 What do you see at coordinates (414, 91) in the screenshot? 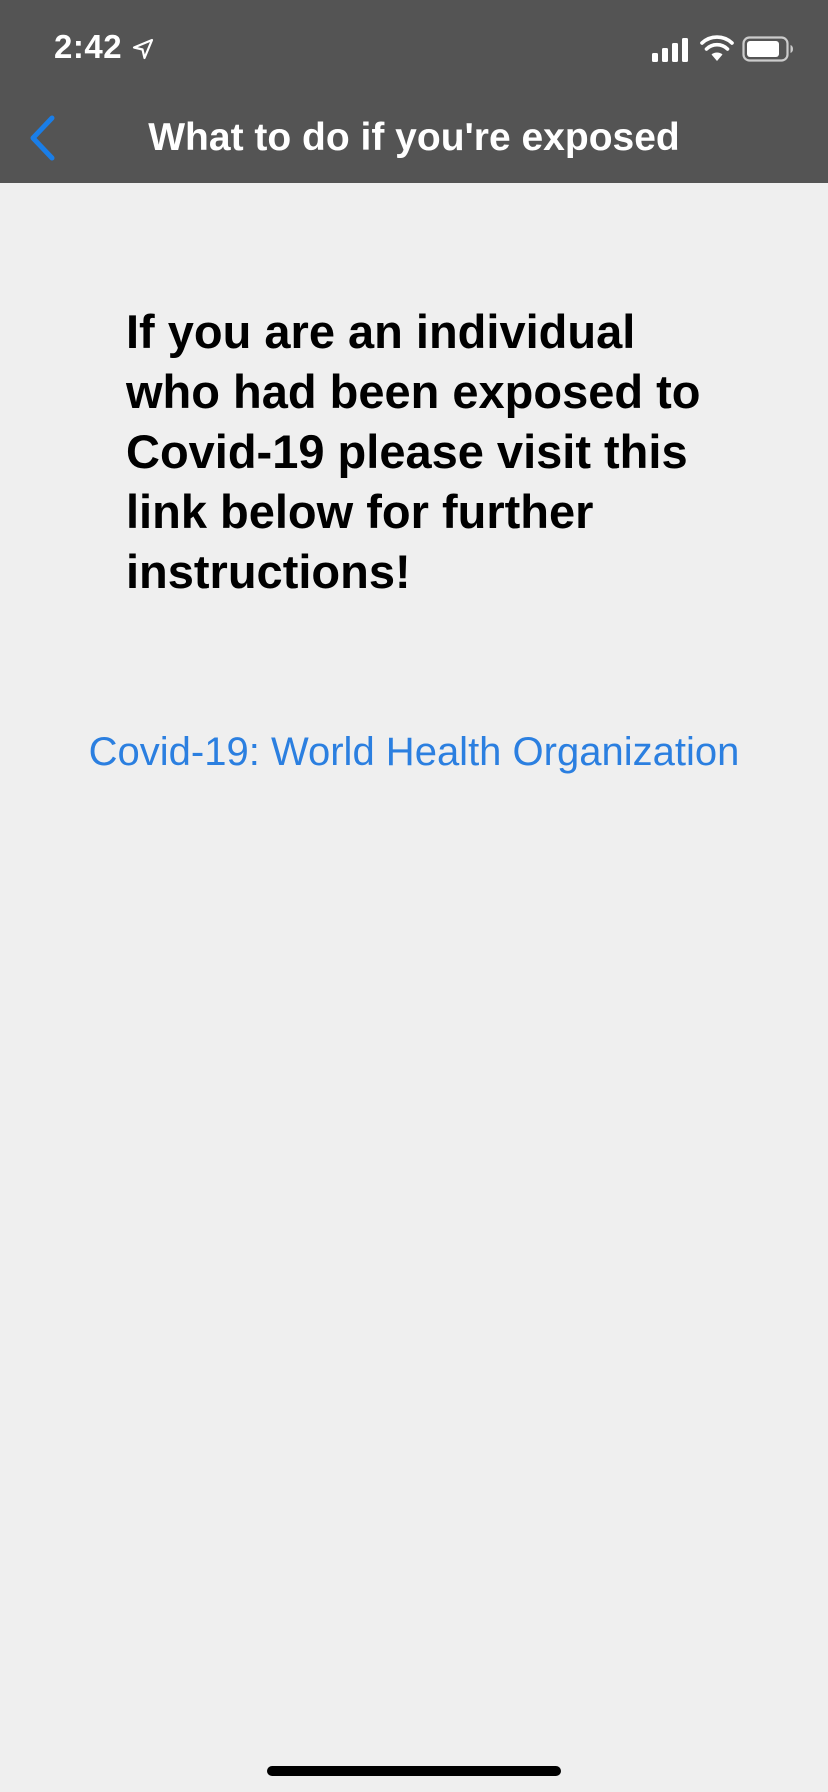
I see `top-bar: 2:42 What to do if you're exposed` at bounding box center [414, 91].